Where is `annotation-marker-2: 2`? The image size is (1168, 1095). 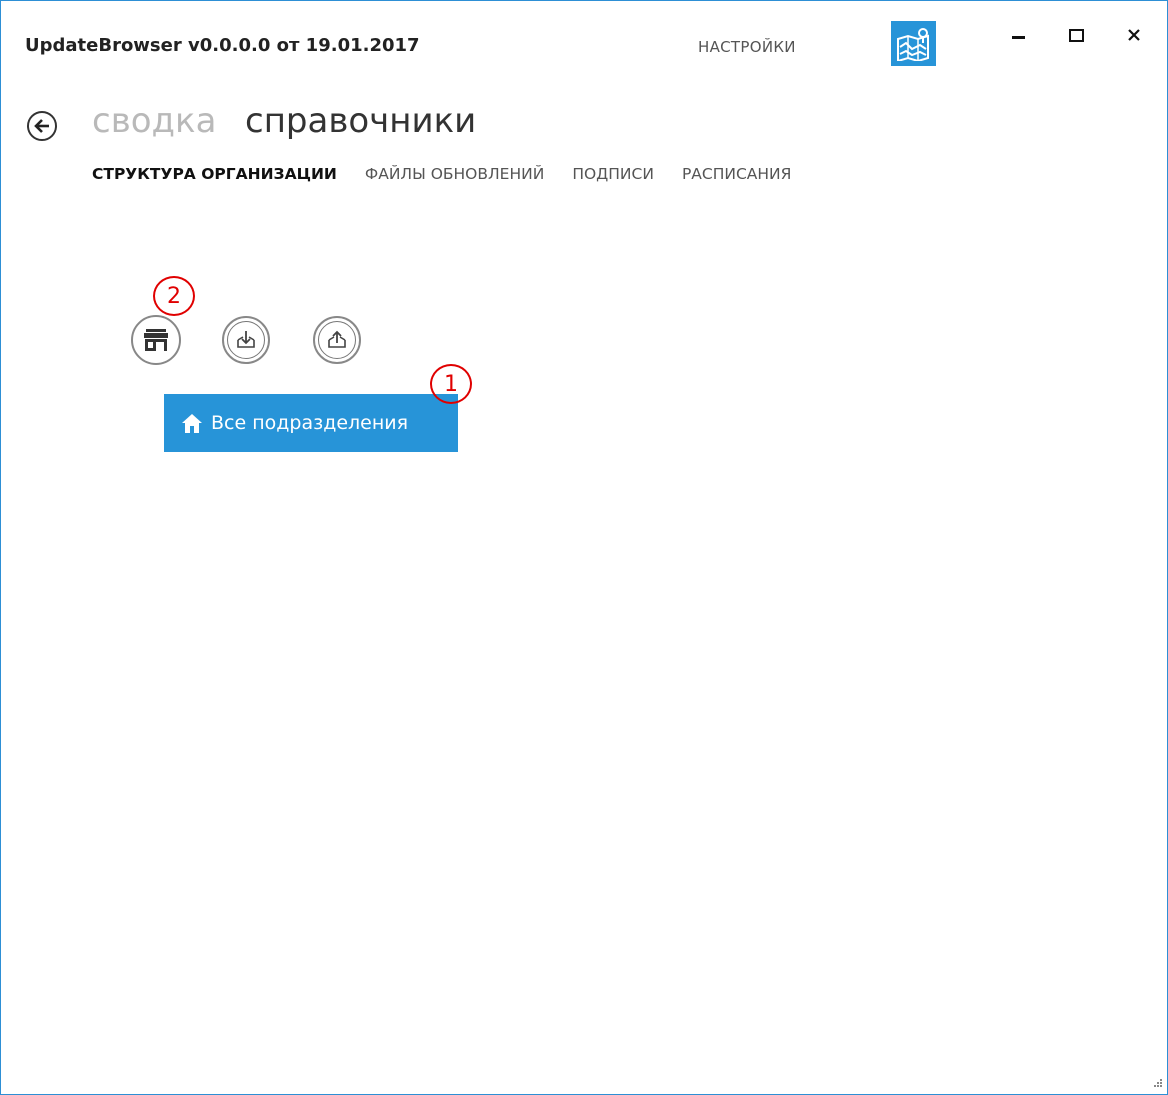
annotation-marker-2: 2 is located at coordinates (174, 296).